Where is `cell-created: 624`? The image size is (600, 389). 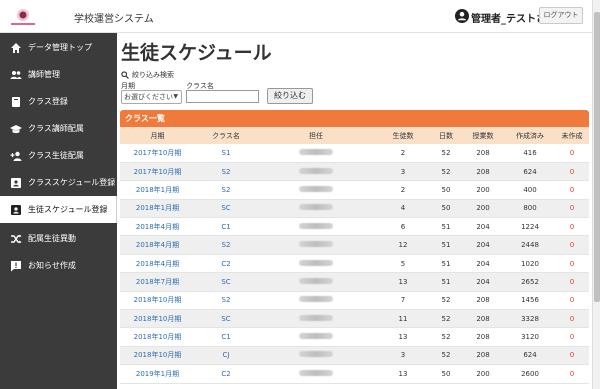
cell-created: 624 is located at coordinates (530, 172).